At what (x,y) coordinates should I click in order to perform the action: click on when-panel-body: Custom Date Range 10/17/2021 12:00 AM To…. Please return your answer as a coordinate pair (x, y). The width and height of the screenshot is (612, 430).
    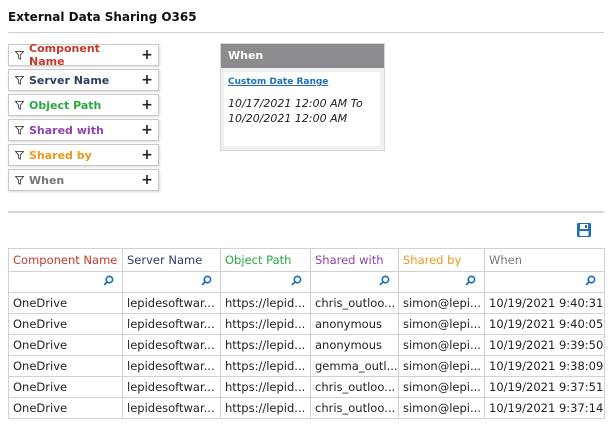
    Looking at the image, I should click on (302, 109).